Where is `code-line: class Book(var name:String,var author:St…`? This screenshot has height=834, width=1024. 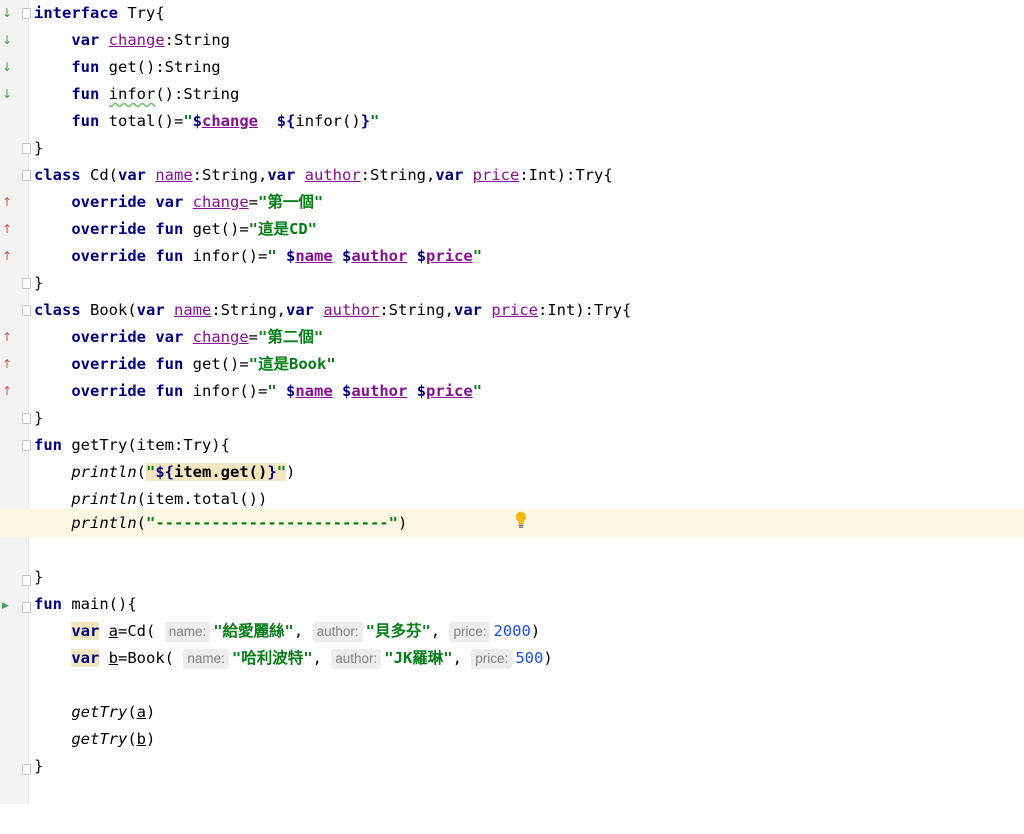
code-line: class Book(var name:String,var author:St… is located at coordinates (512, 310).